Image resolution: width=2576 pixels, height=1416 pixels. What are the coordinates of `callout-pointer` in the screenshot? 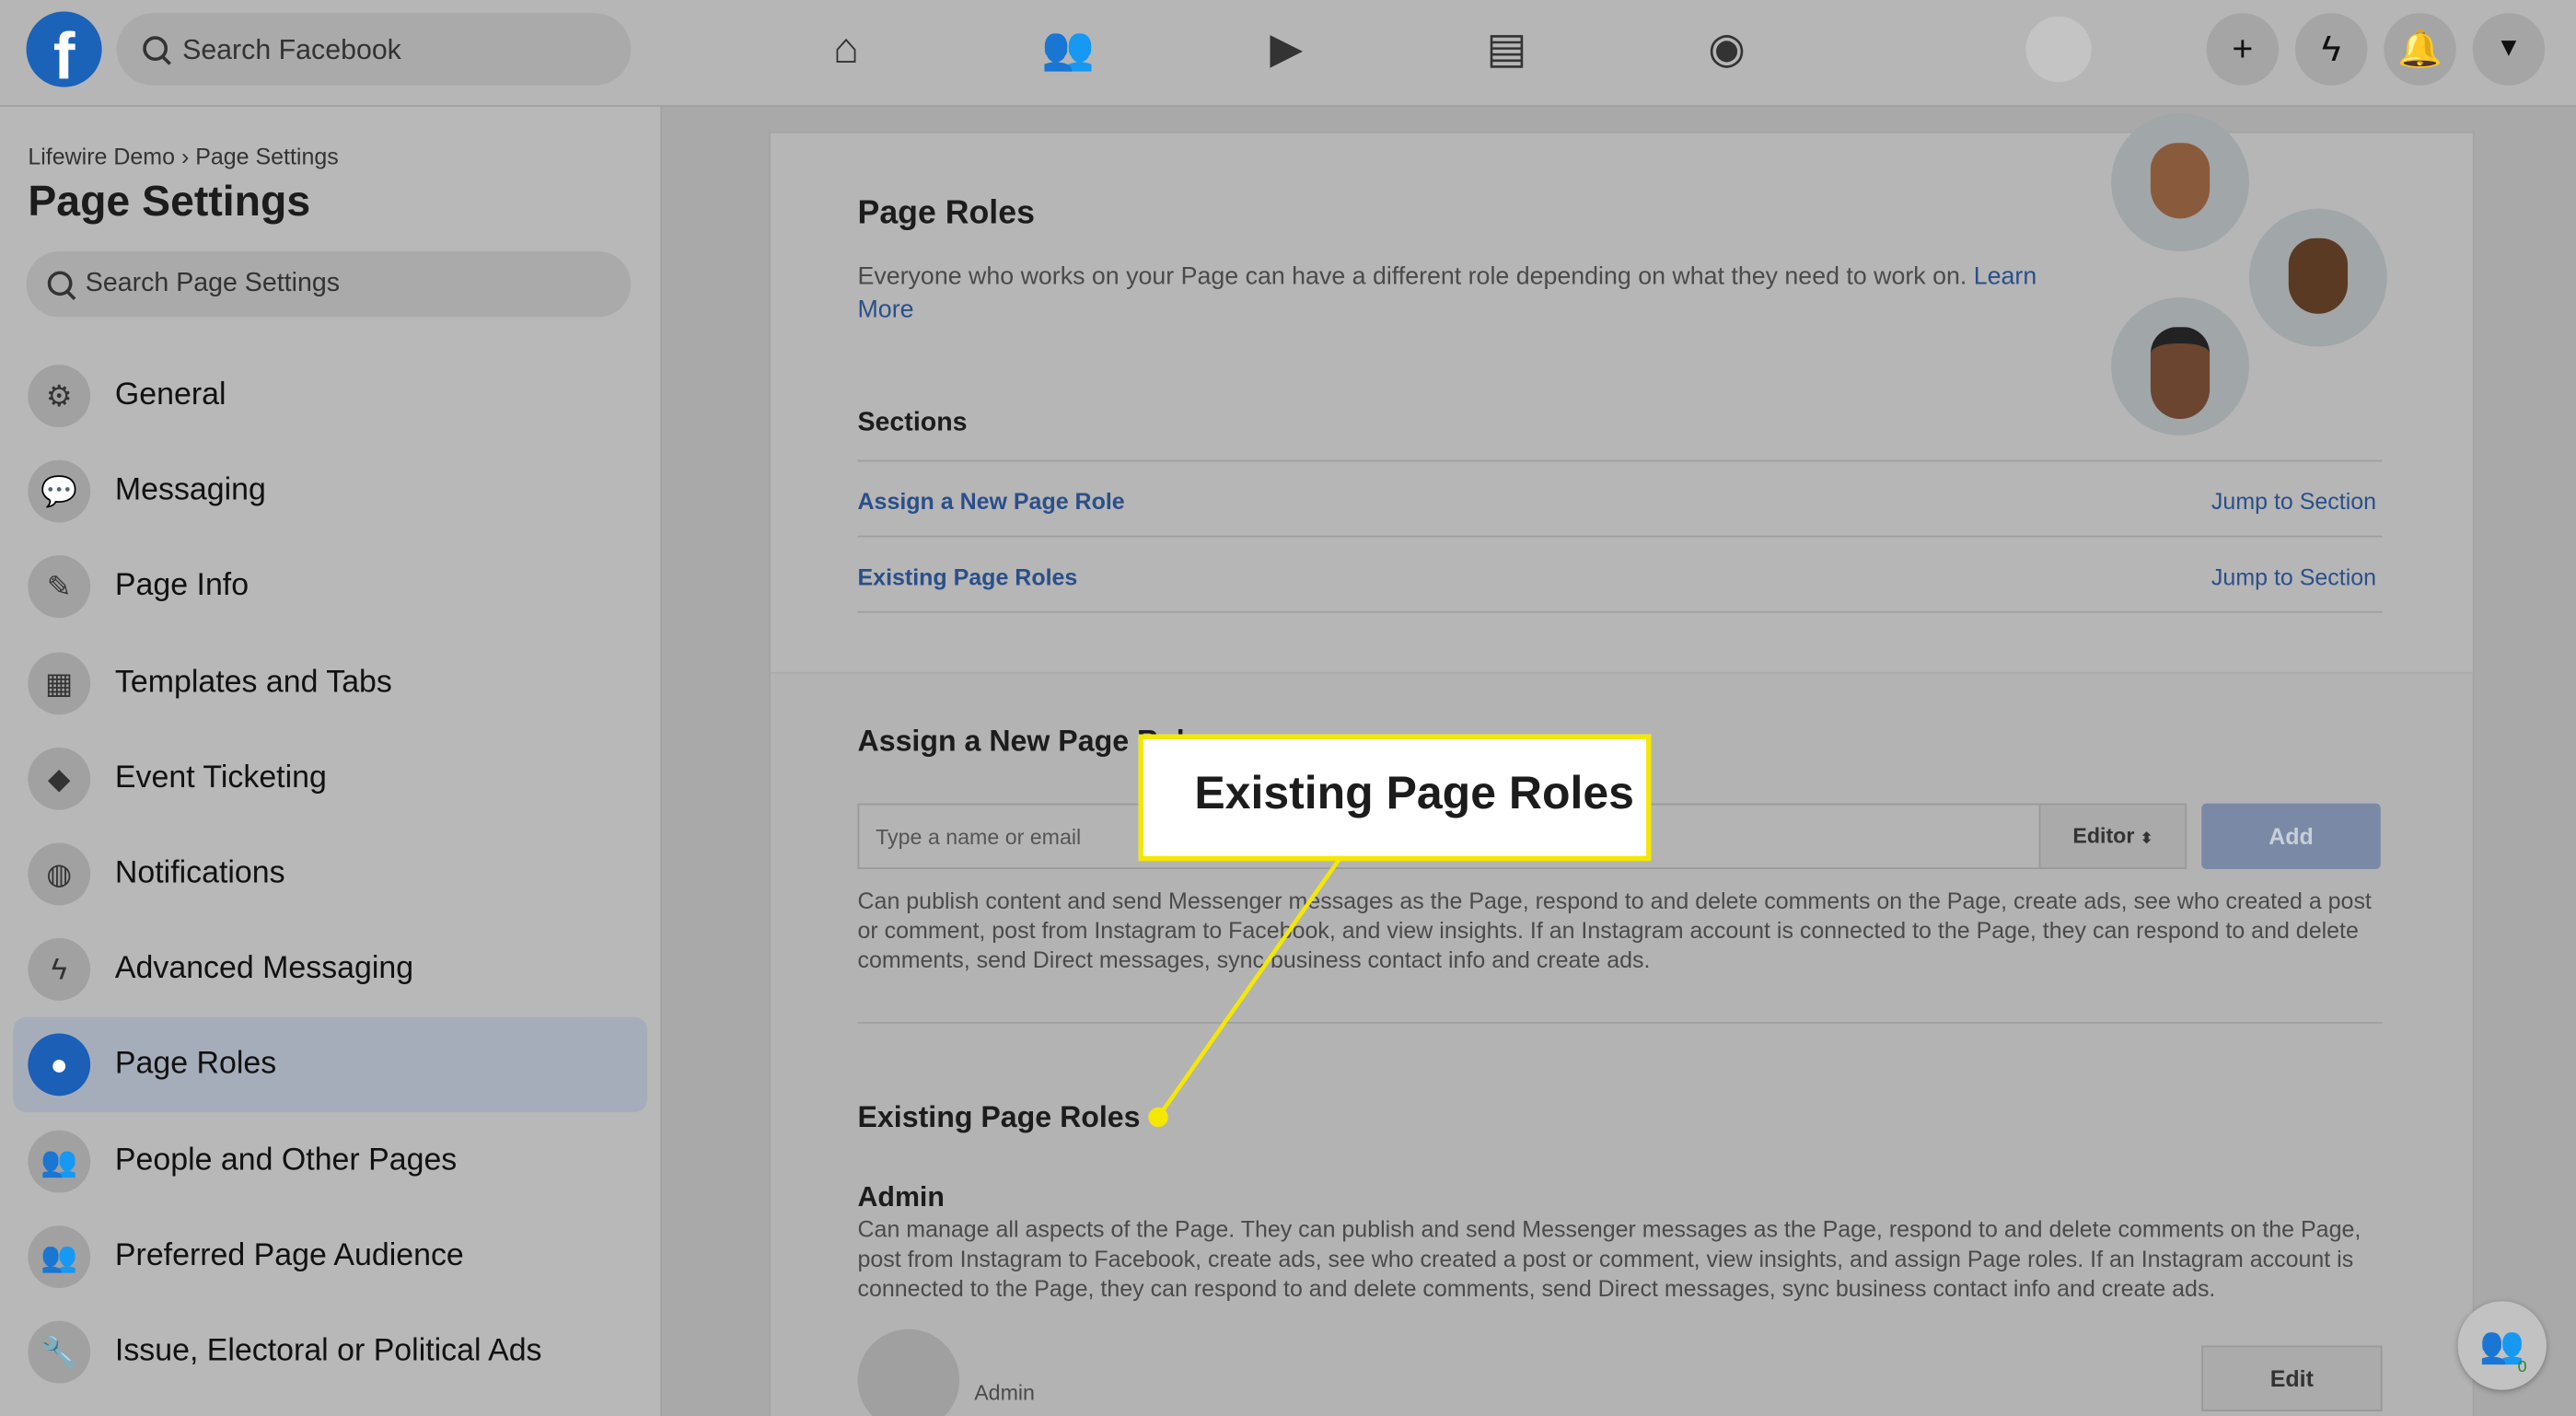 It's located at (1247, 989).